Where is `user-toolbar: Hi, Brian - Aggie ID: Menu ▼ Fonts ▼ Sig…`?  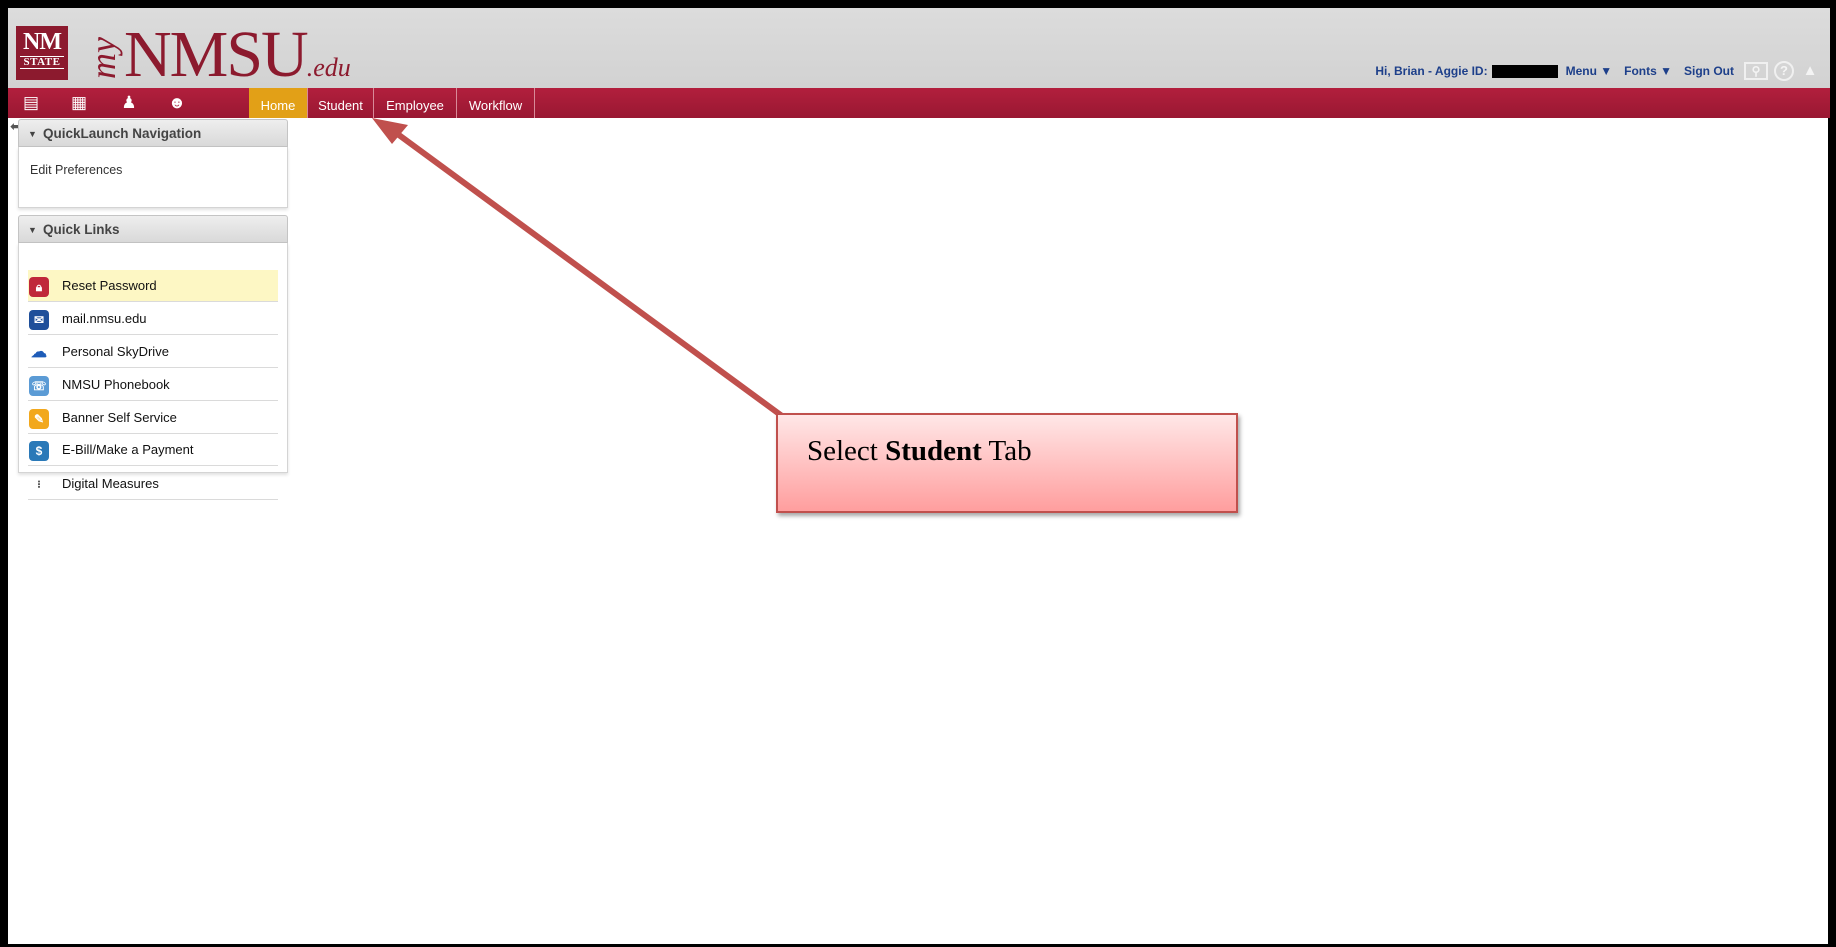 user-toolbar: Hi, Brian - Aggie ID: Menu ▼ Fonts ▼ Sig… is located at coordinates (1597, 71).